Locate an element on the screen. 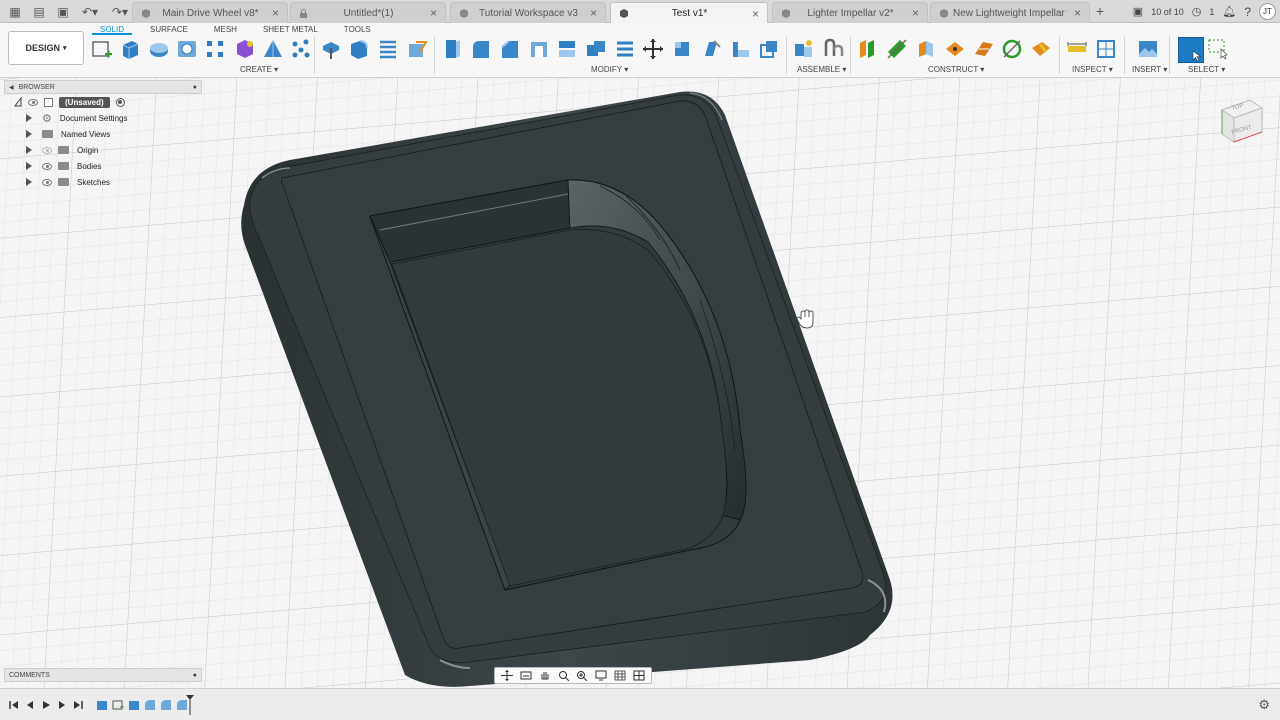 This screenshot has height=720, width=1280. document-tab: New Lightweight Impellar v1 × is located at coordinates (1010, 12).